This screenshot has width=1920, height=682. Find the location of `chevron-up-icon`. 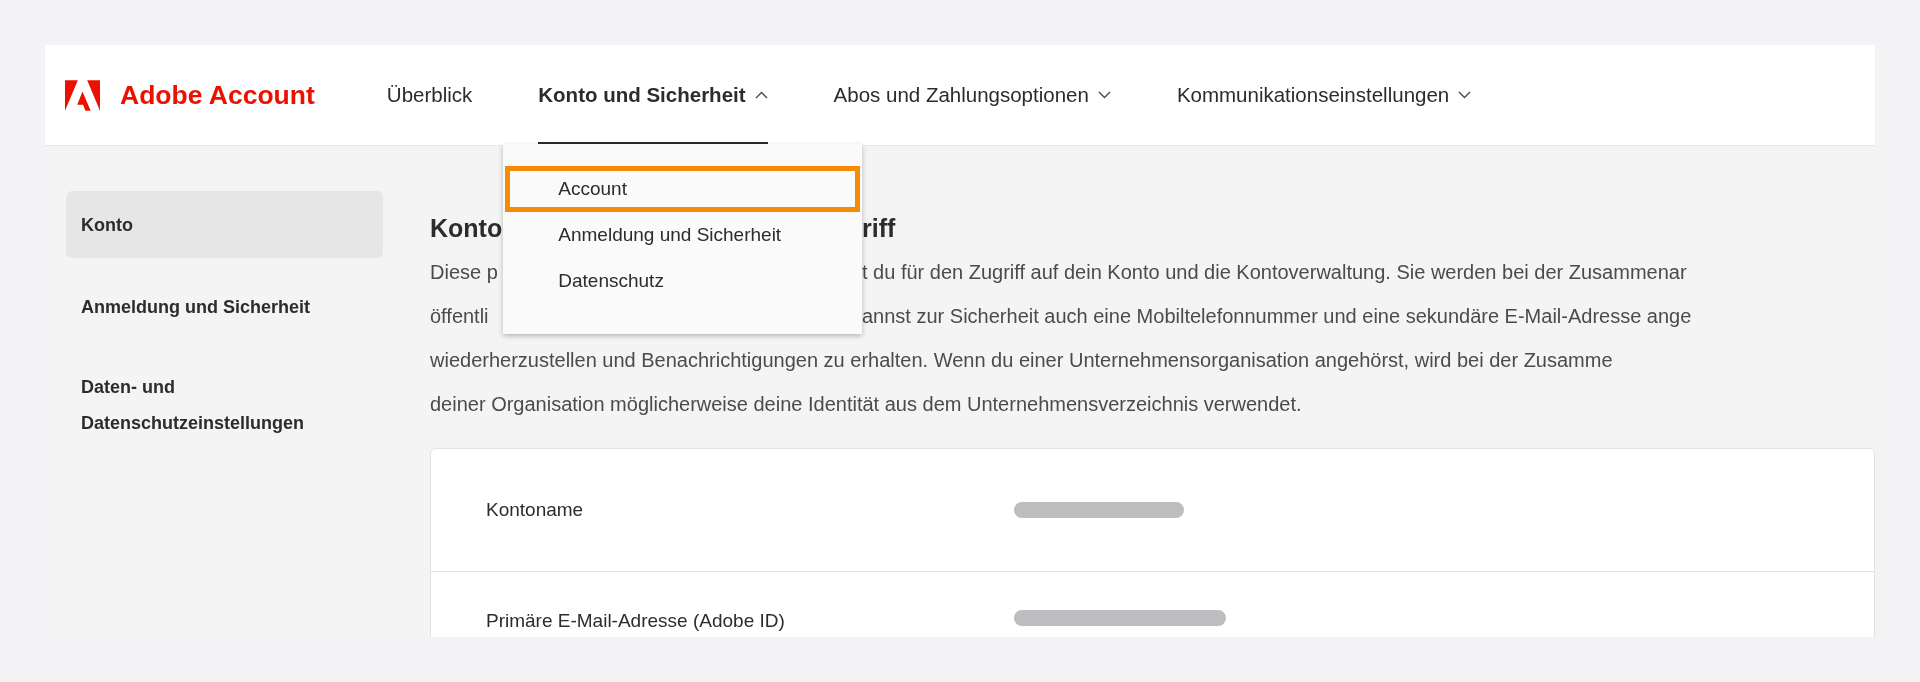

chevron-up-icon is located at coordinates (761, 95).